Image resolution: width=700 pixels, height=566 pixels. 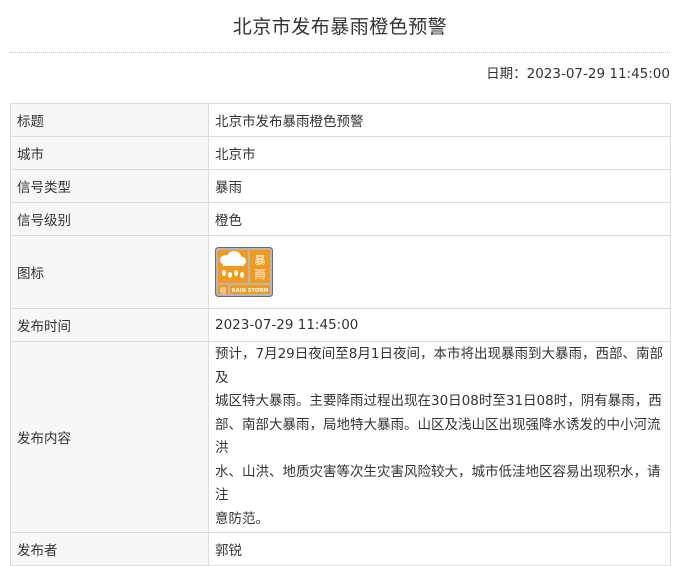 I want to click on table-row-signal-type: 信号类型 暴雨, so click(x=340, y=186).